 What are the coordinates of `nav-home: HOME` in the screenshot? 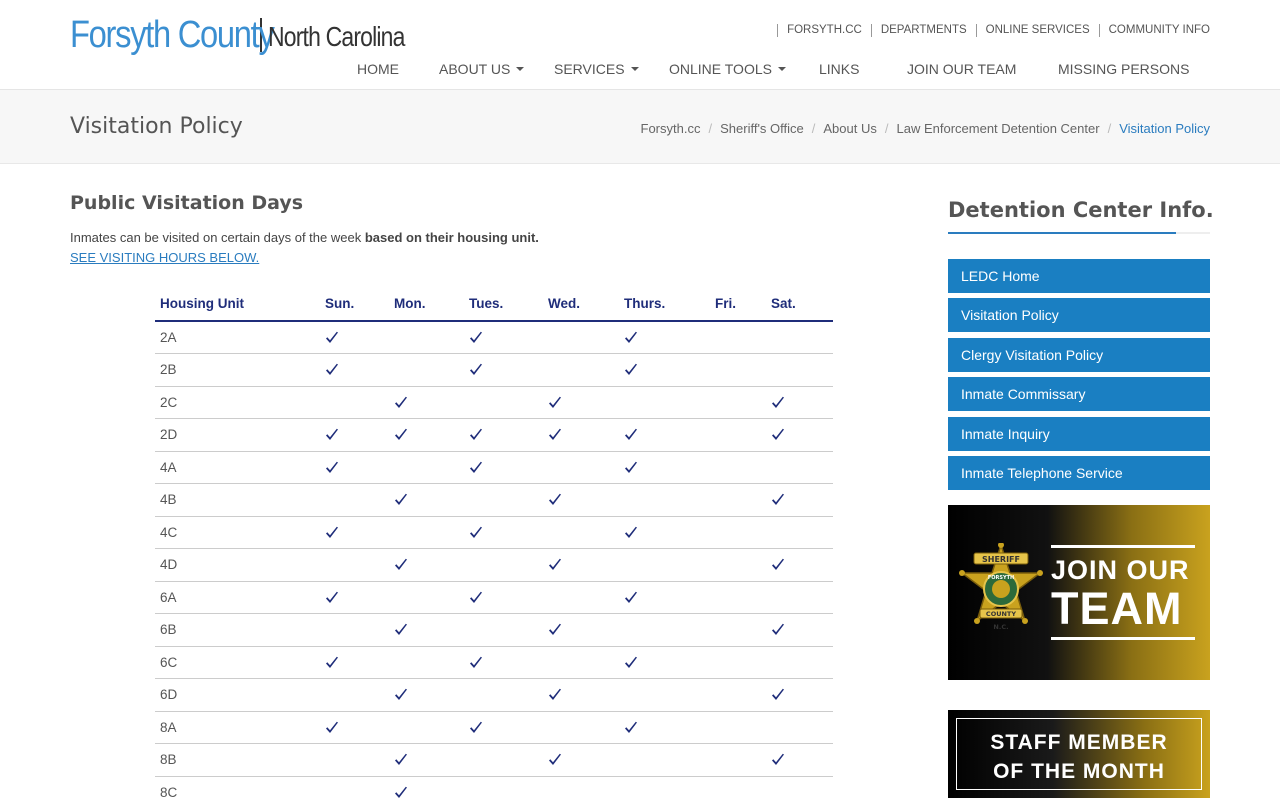 It's located at (378, 69).